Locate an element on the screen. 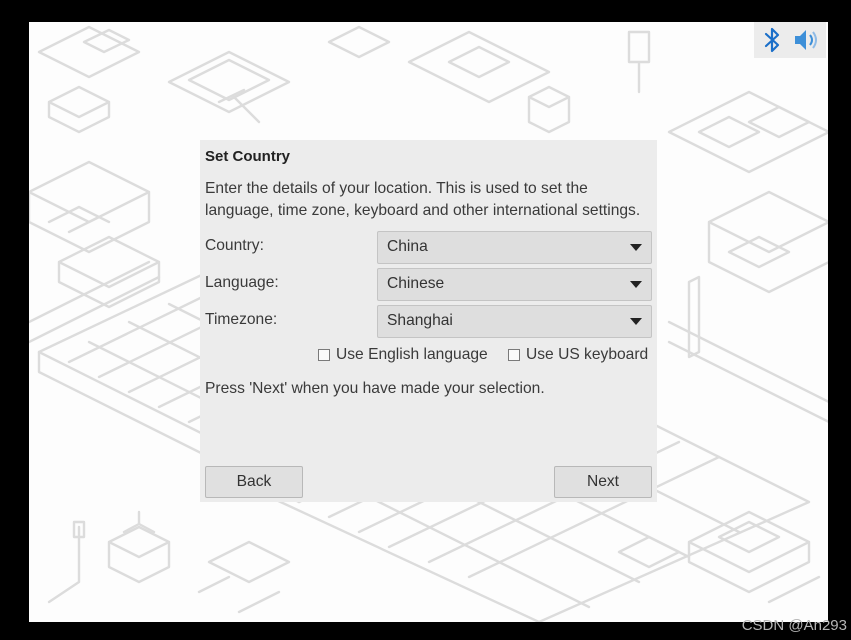  use-us-keyboard-checkbox: Use US keyboard is located at coordinates (578, 355).